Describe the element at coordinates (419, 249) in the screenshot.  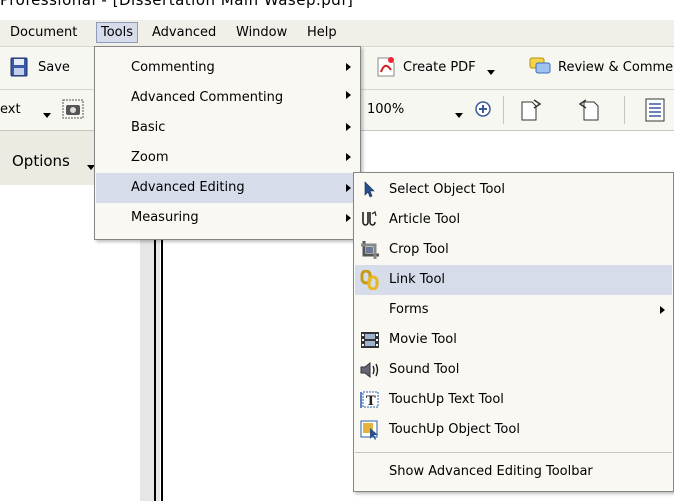
I see `menu-item-label: Crop Tool` at that location.